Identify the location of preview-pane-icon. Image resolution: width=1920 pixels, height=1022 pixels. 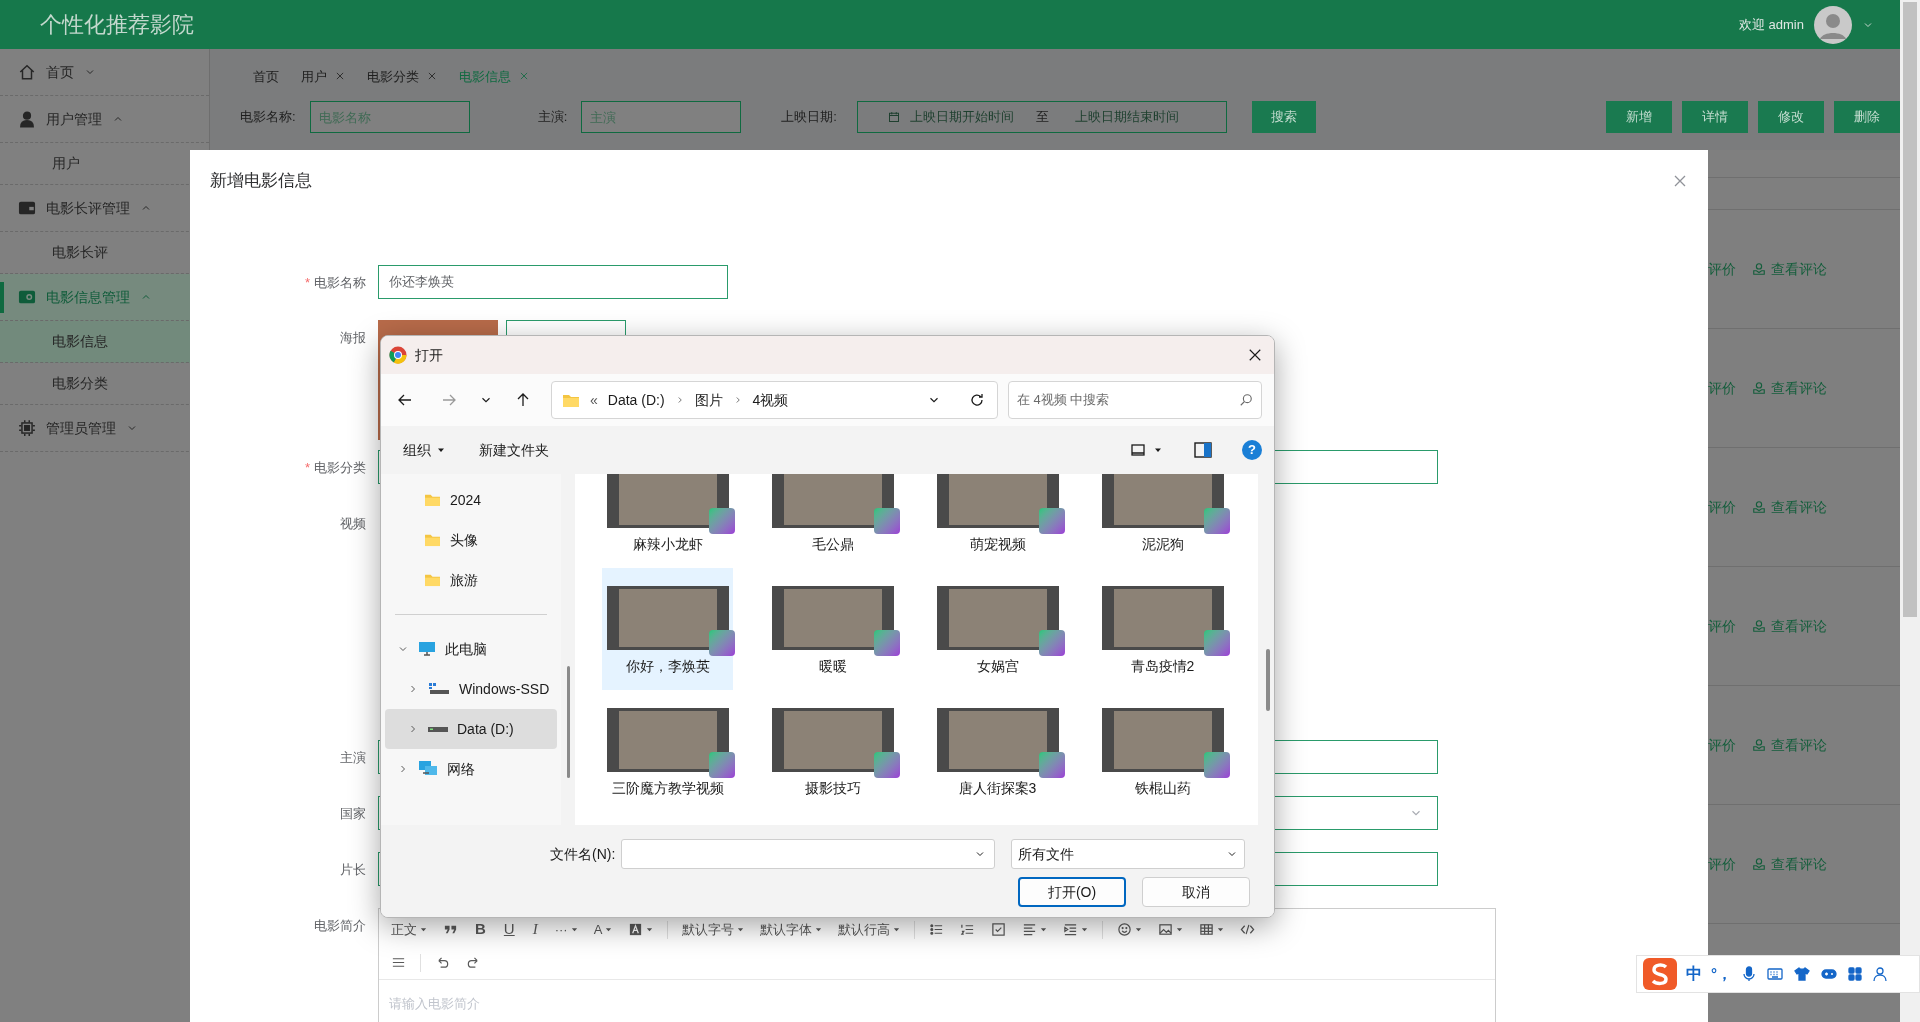
(1203, 450).